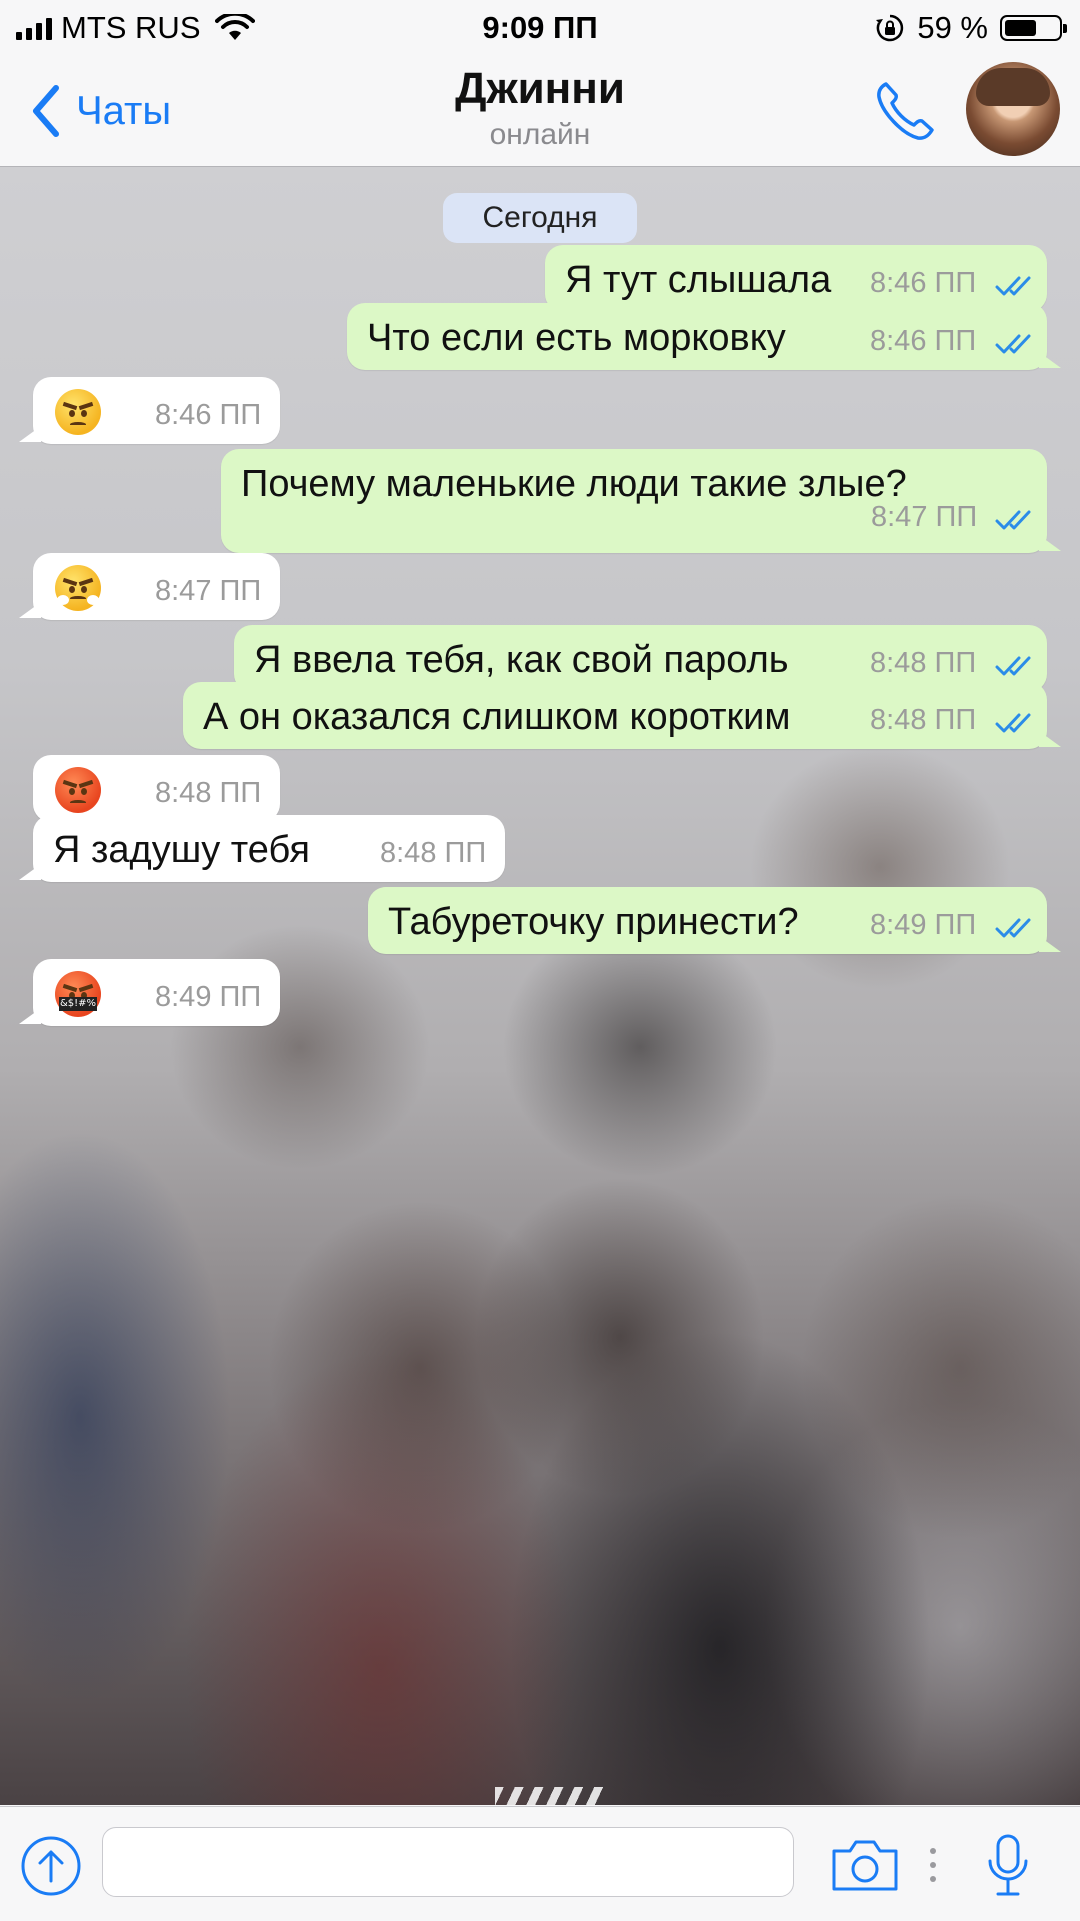  I want to click on input-bar, so click(540, 1863).